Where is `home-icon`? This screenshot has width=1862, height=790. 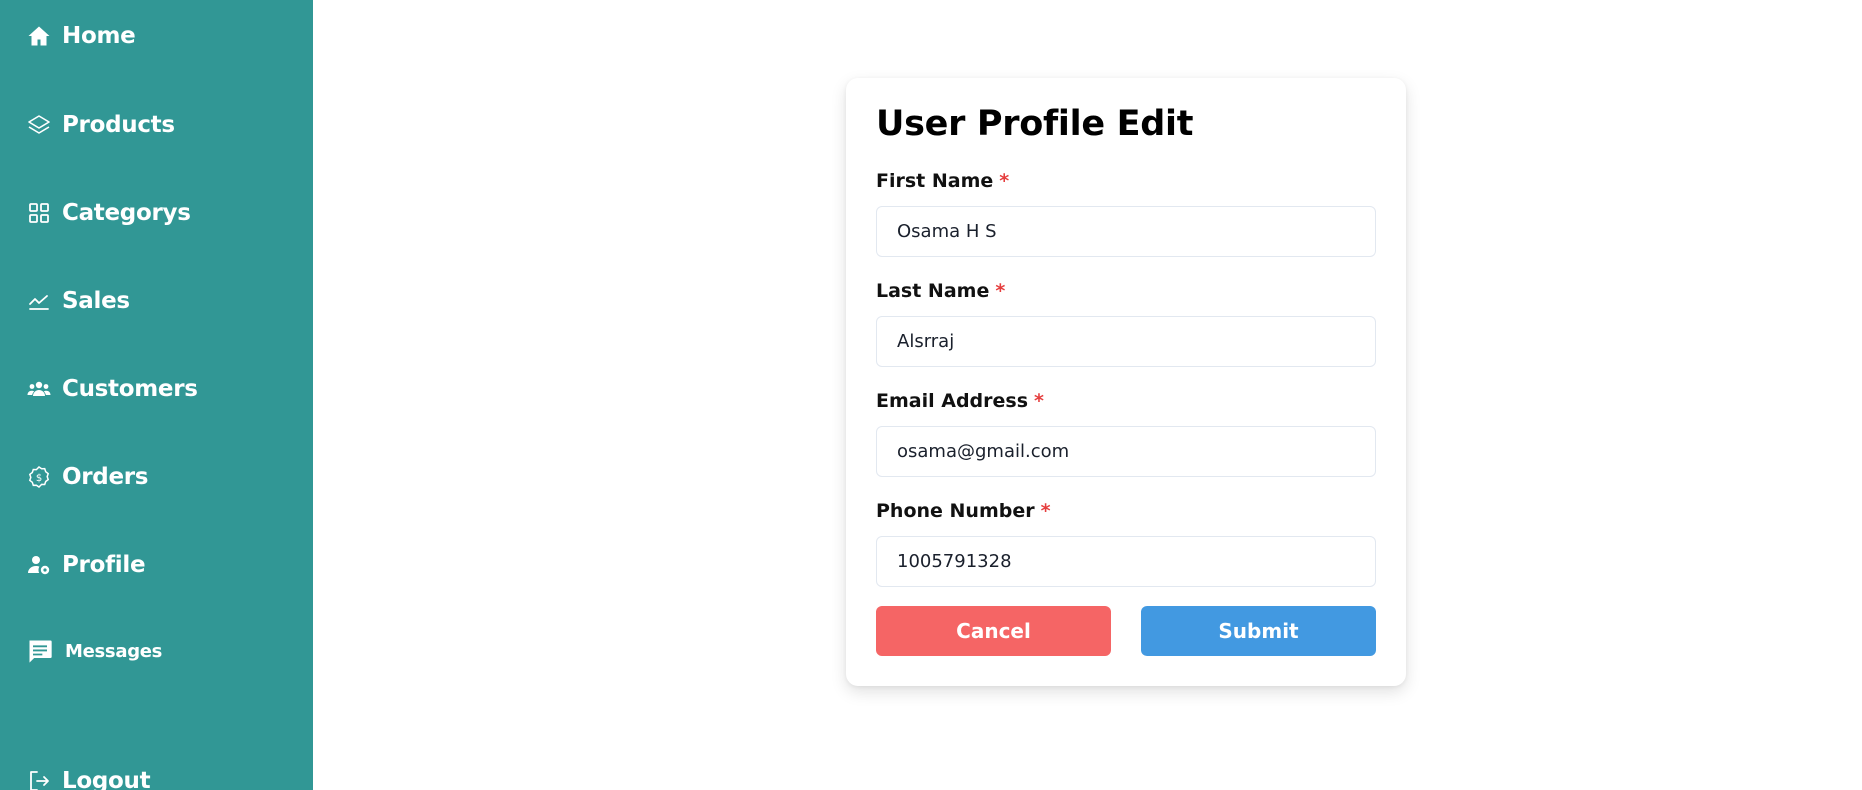
home-icon is located at coordinates (38, 35).